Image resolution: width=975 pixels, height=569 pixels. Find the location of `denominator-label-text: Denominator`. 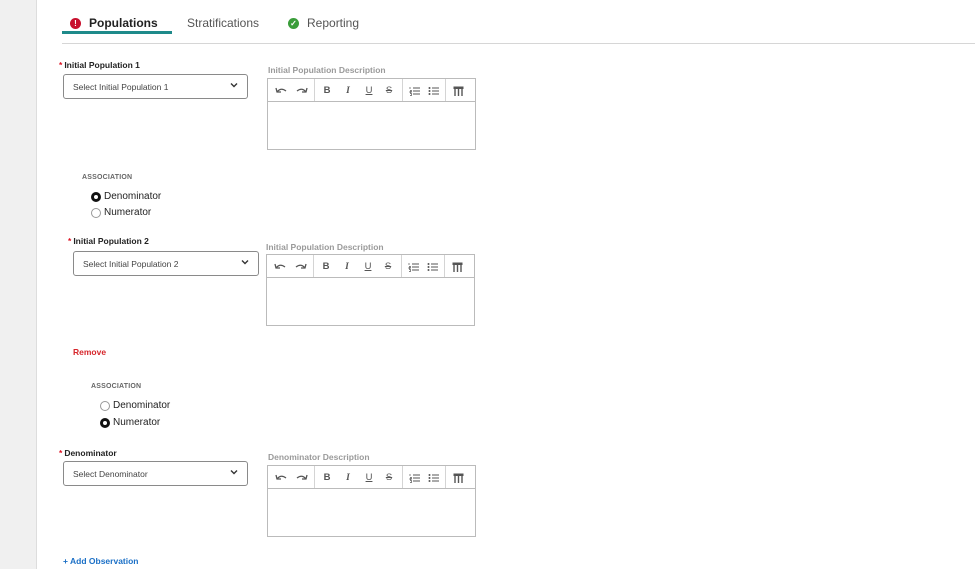

denominator-label-text: Denominator is located at coordinates (90, 453).